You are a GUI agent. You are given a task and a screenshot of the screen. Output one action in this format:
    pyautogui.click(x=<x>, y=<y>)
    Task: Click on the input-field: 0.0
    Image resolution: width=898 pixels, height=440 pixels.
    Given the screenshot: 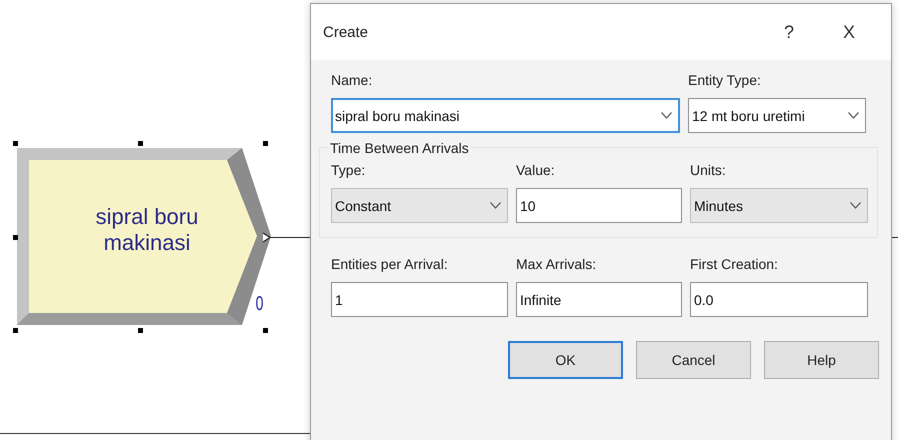 What is the action you would take?
    pyautogui.click(x=779, y=299)
    